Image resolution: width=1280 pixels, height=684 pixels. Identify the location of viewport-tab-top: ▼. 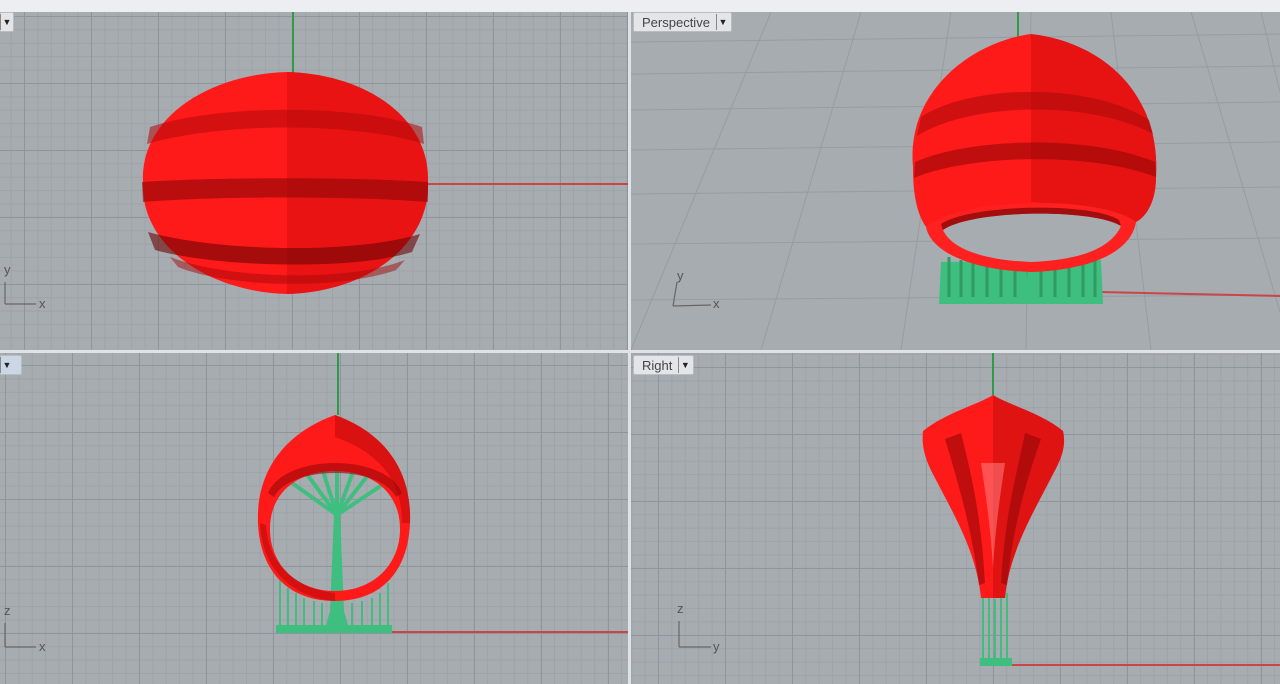
(7, 22).